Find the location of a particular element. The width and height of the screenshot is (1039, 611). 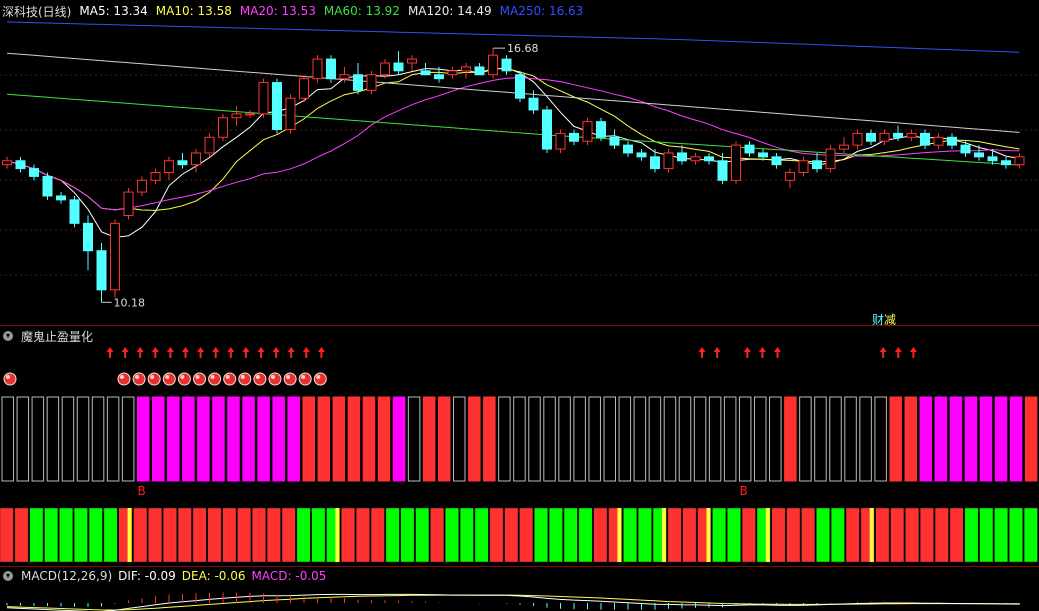

macd-value: MACD: -0.05 is located at coordinates (289, 576).